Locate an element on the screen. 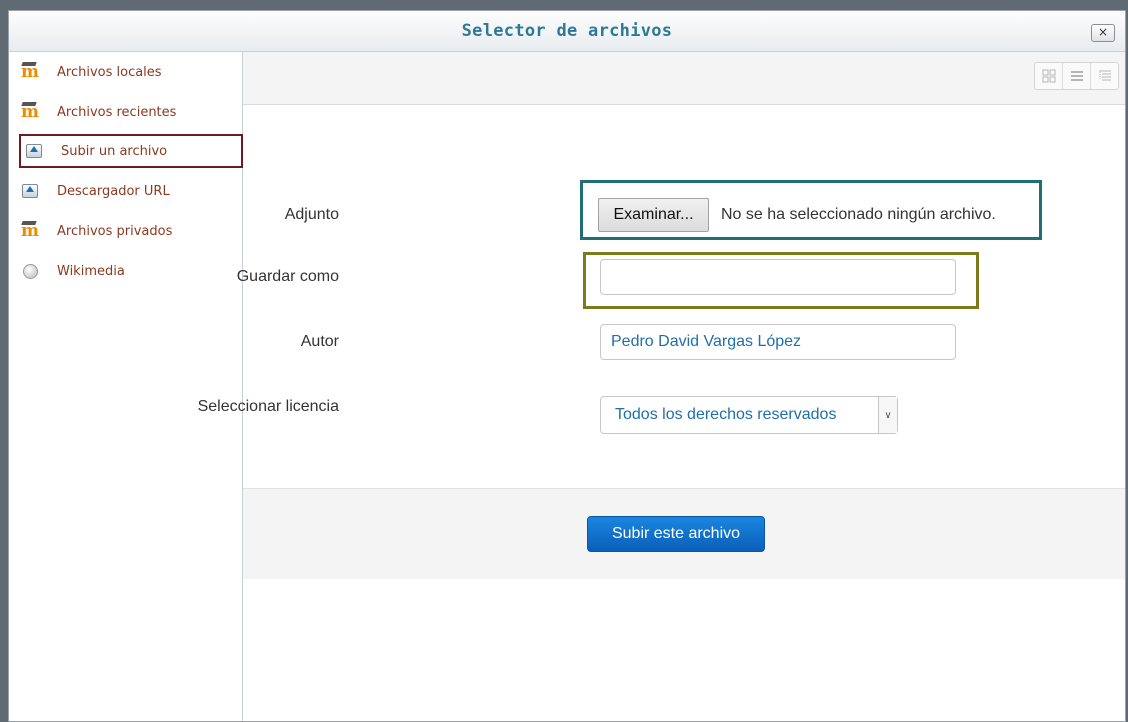 The width and height of the screenshot is (1128, 722). dialog-titlebar: Selector de archivos × is located at coordinates (567, 31).